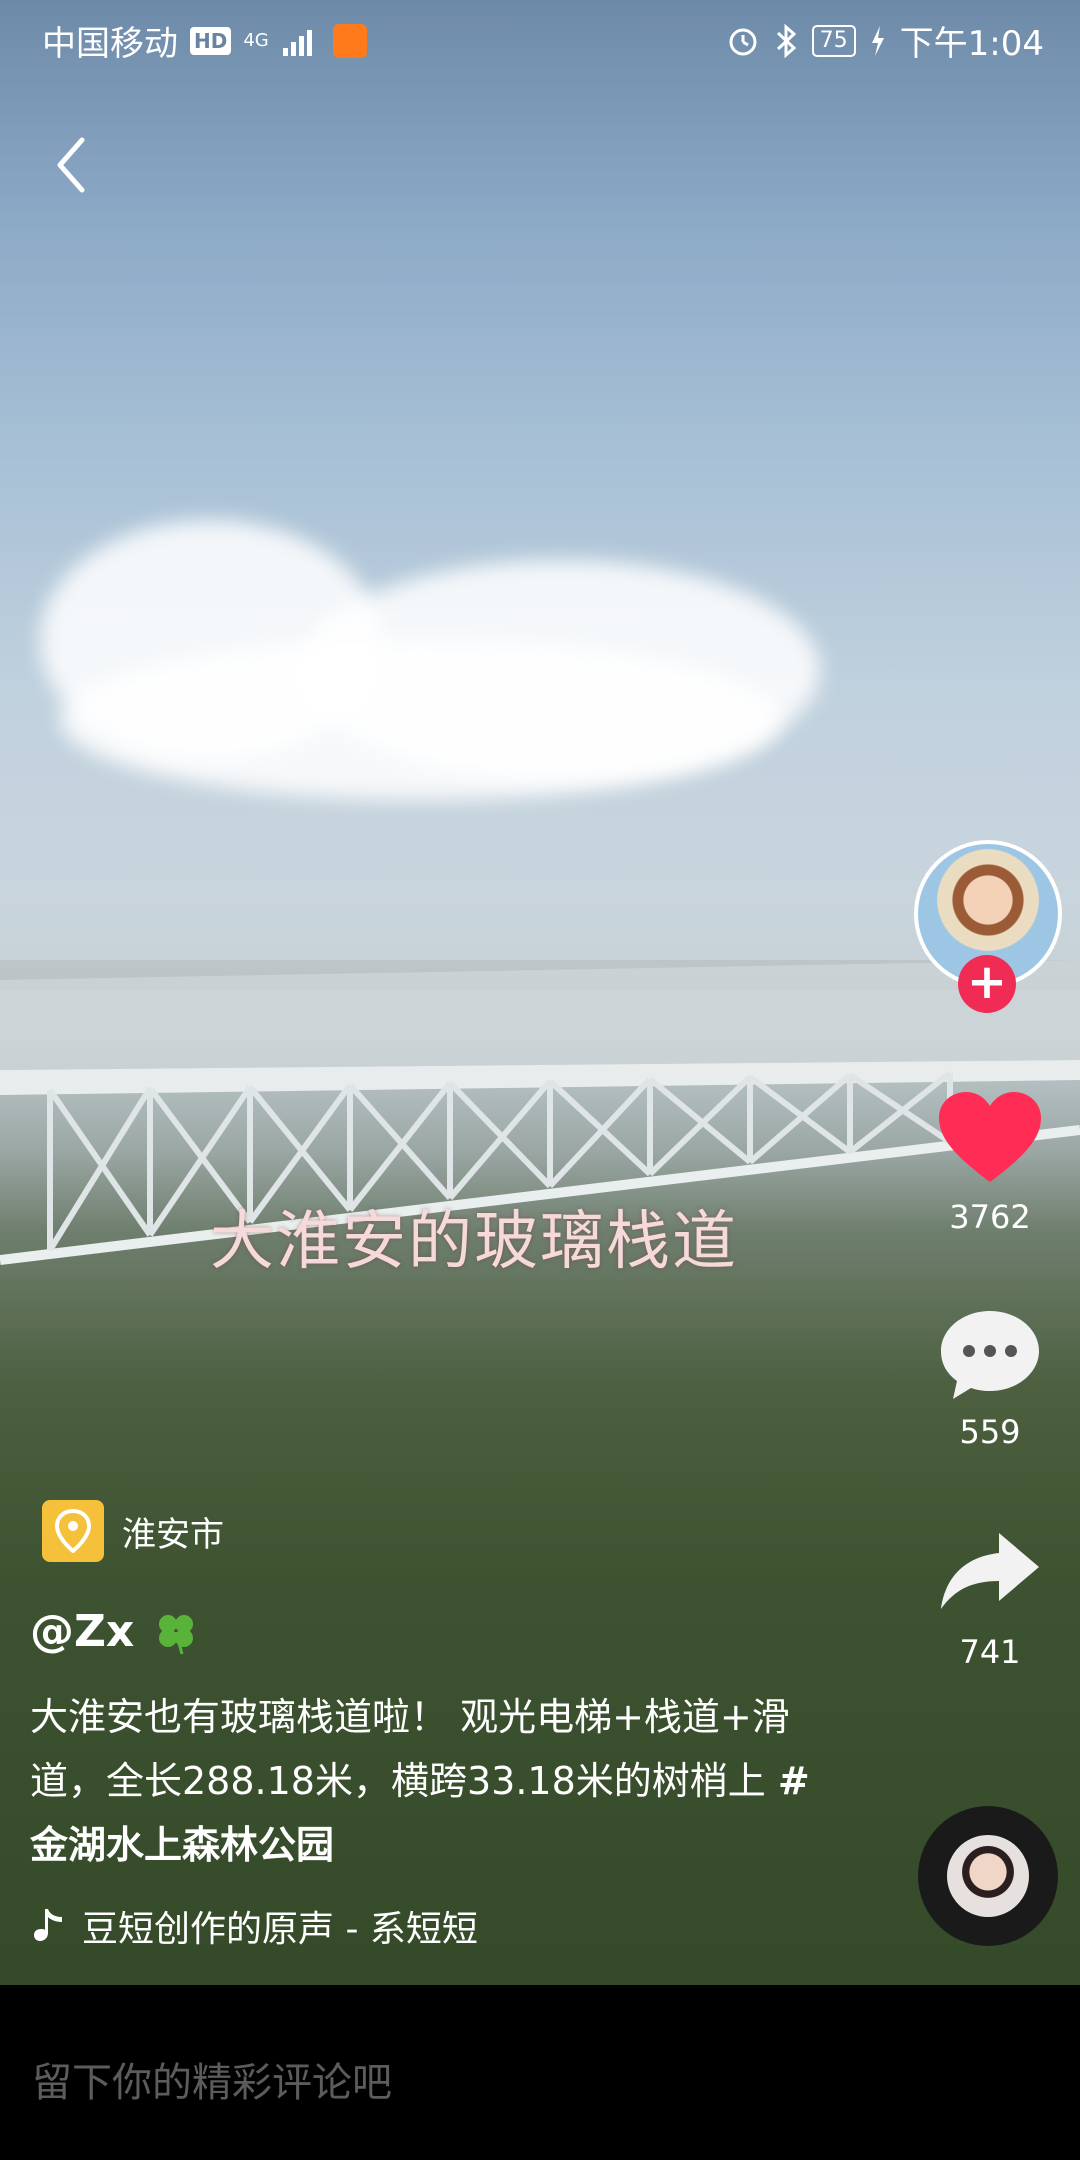 This screenshot has width=1080, height=2160. I want to click on location-label: 淮安市, so click(173, 1534).